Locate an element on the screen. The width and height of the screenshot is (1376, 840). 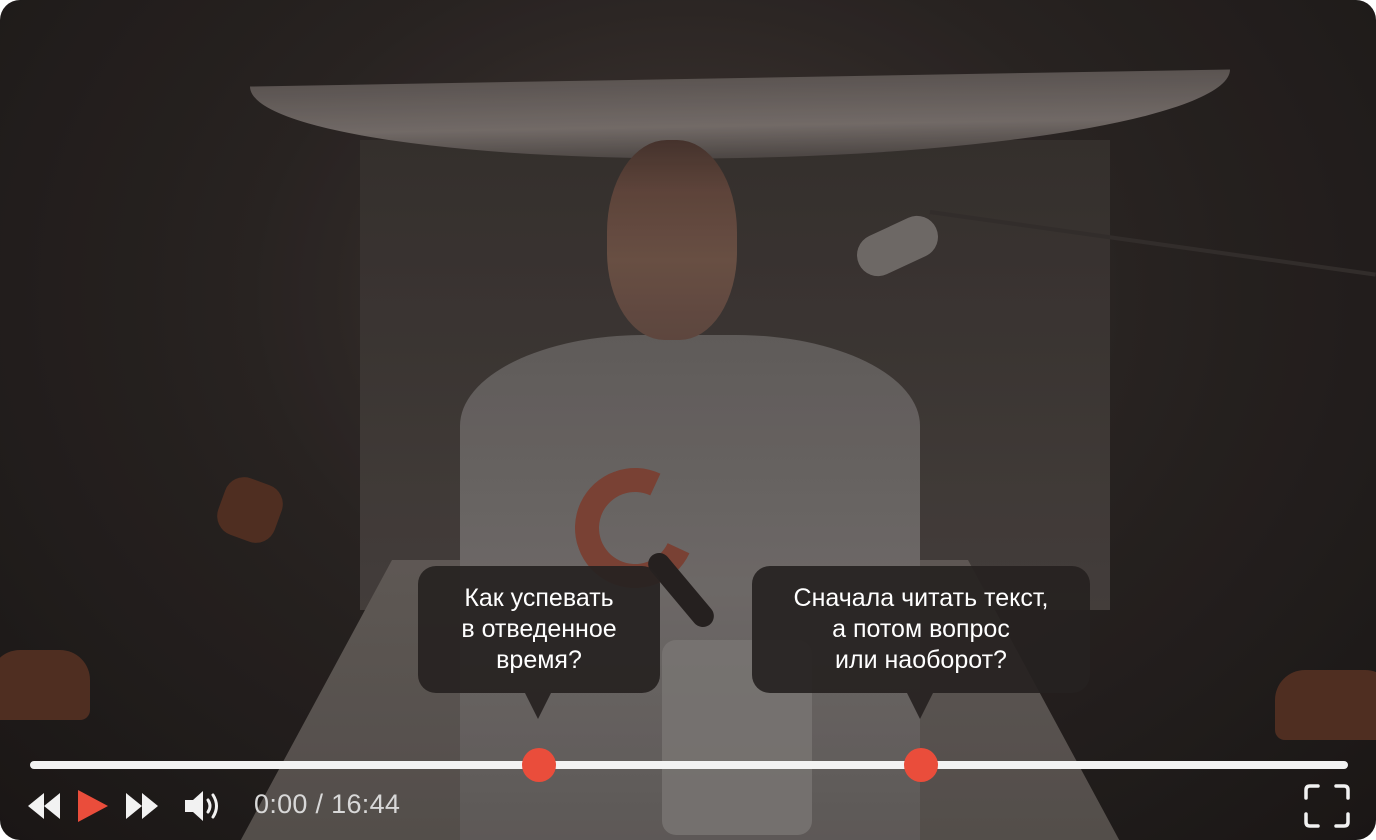
volume-icon is located at coordinates (205, 806).